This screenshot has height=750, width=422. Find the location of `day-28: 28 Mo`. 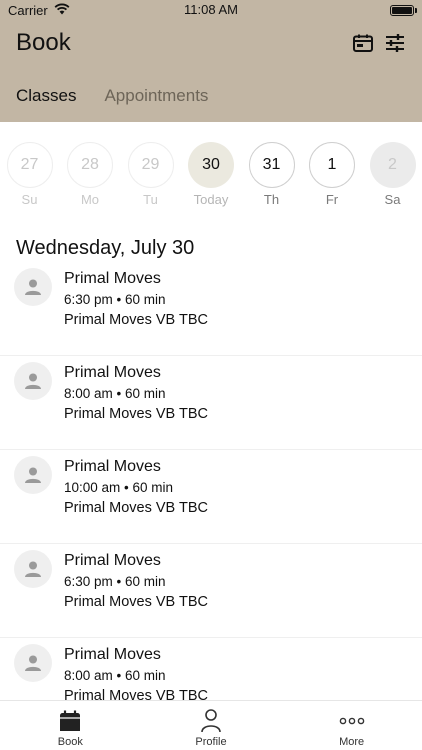

day-28: 28 Mo is located at coordinates (90, 174).